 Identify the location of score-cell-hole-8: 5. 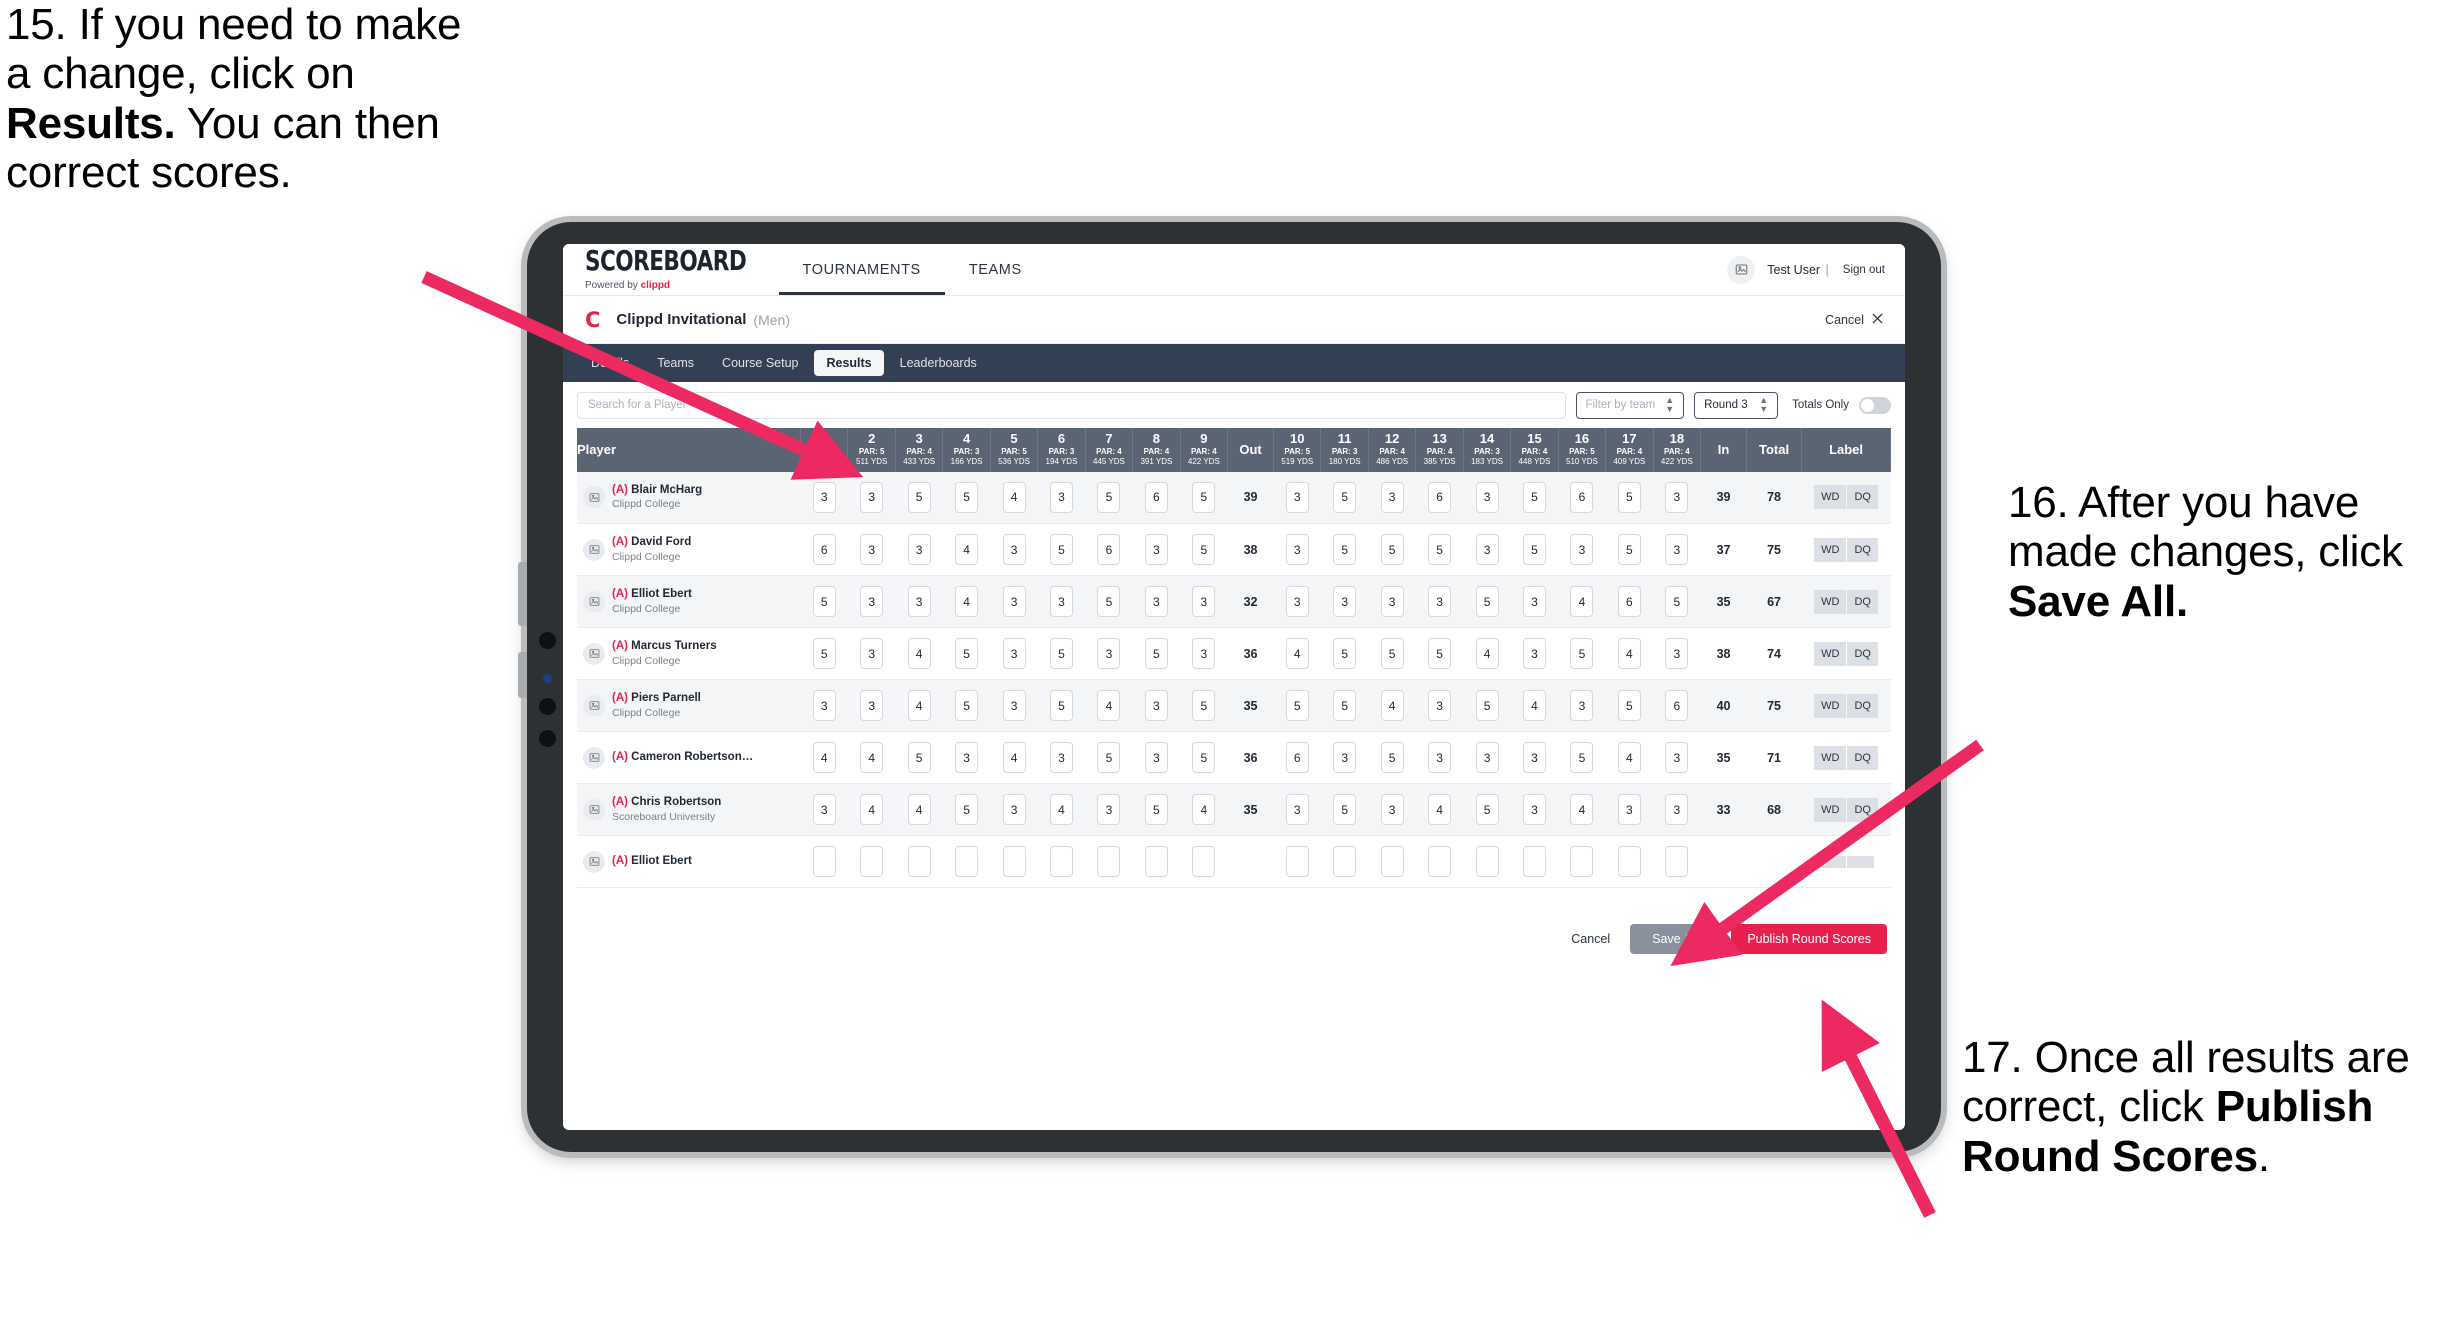
(1156, 654).